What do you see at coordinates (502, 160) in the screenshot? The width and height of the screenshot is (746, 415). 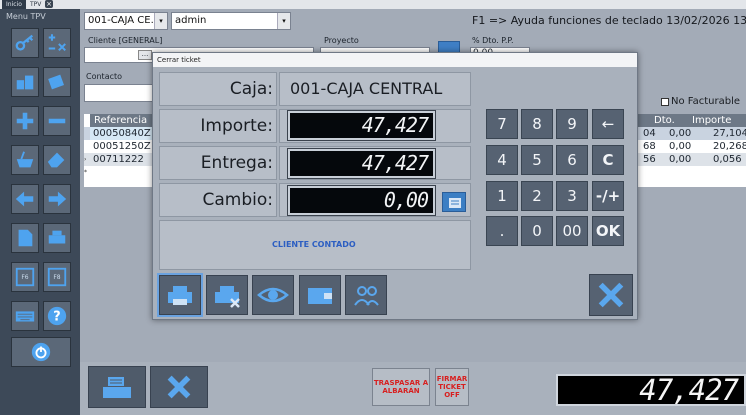 I see `key-4: 4` at bounding box center [502, 160].